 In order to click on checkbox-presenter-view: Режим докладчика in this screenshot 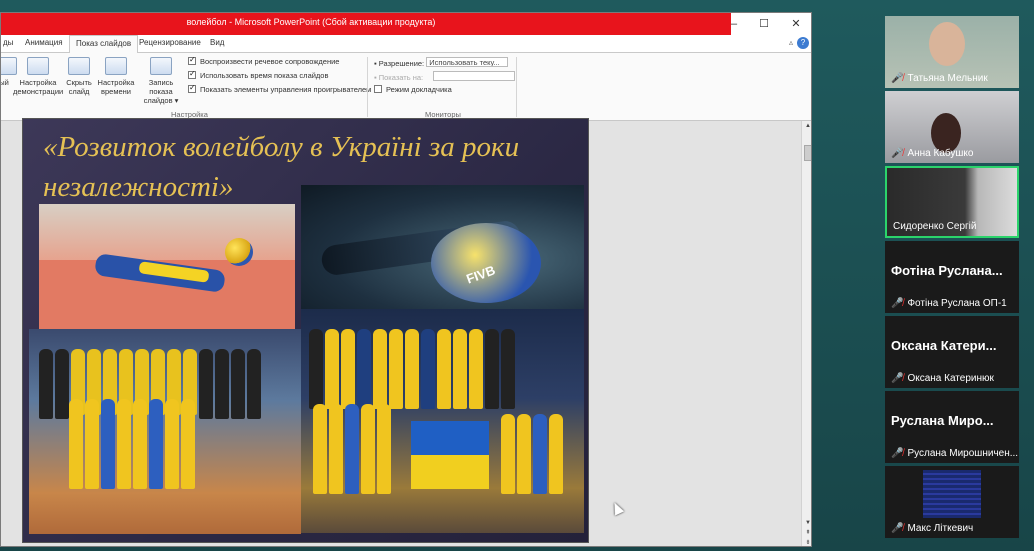, I will do `click(413, 89)`.